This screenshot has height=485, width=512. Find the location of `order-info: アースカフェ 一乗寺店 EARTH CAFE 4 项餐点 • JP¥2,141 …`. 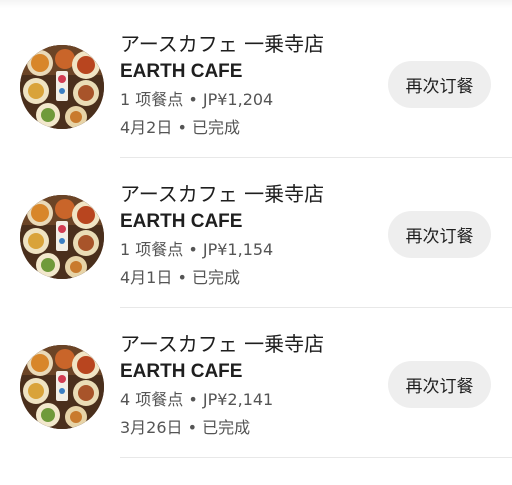

order-info: アースカフェ 一乗寺店 EARTH CAFE 4 项餐点 • JP¥2,141 … is located at coordinates (222, 386).